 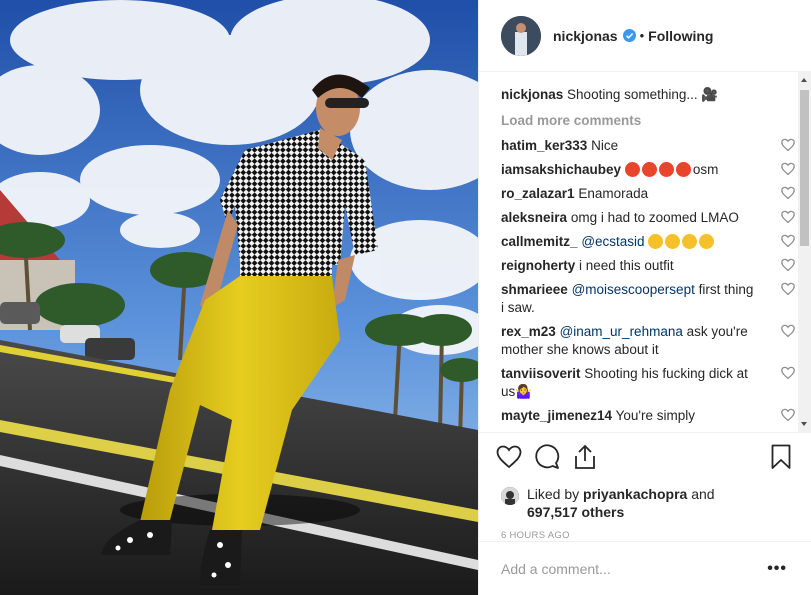 What do you see at coordinates (538, 193) in the screenshot?
I see `comment-username: ro_zalazar1` at bounding box center [538, 193].